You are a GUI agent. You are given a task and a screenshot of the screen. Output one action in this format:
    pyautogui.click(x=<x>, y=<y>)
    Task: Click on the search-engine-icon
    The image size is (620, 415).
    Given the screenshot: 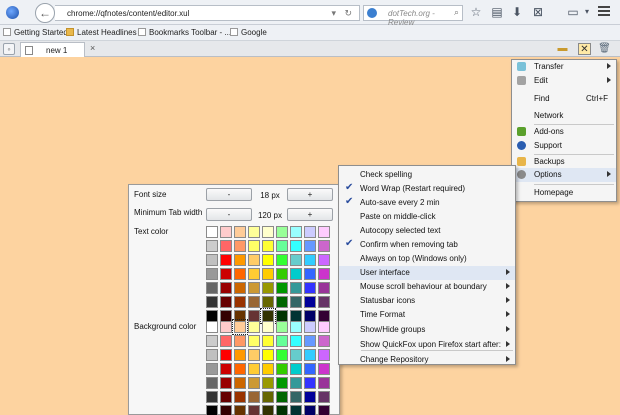 What is the action you would take?
    pyautogui.click(x=372, y=13)
    